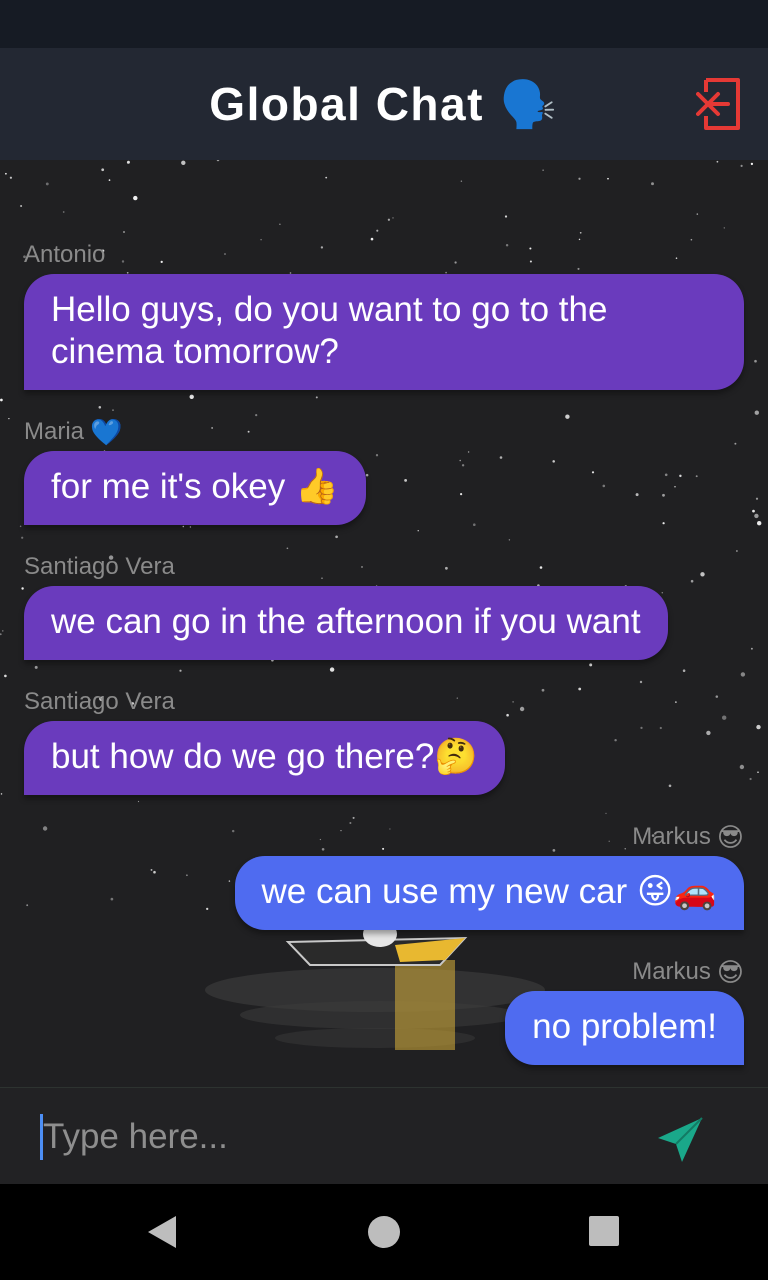  I want to click on message-composer, so click(384, 1135).